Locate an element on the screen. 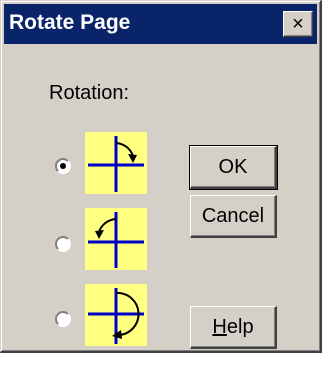 This screenshot has height=381, width=329. close-icon: × is located at coordinates (298, 24).